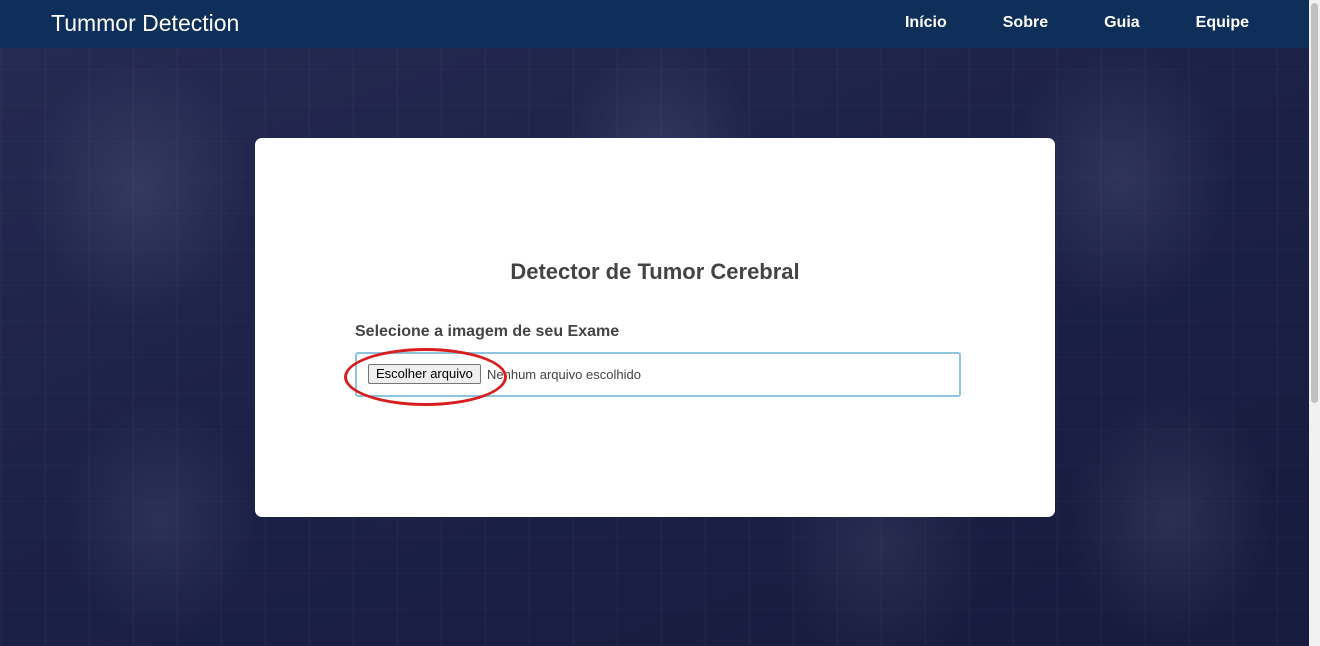 Image resolution: width=1320 pixels, height=646 pixels. What do you see at coordinates (1049, 23) in the screenshot?
I see `nav-links: Início Sobre Guia Equipe` at bounding box center [1049, 23].